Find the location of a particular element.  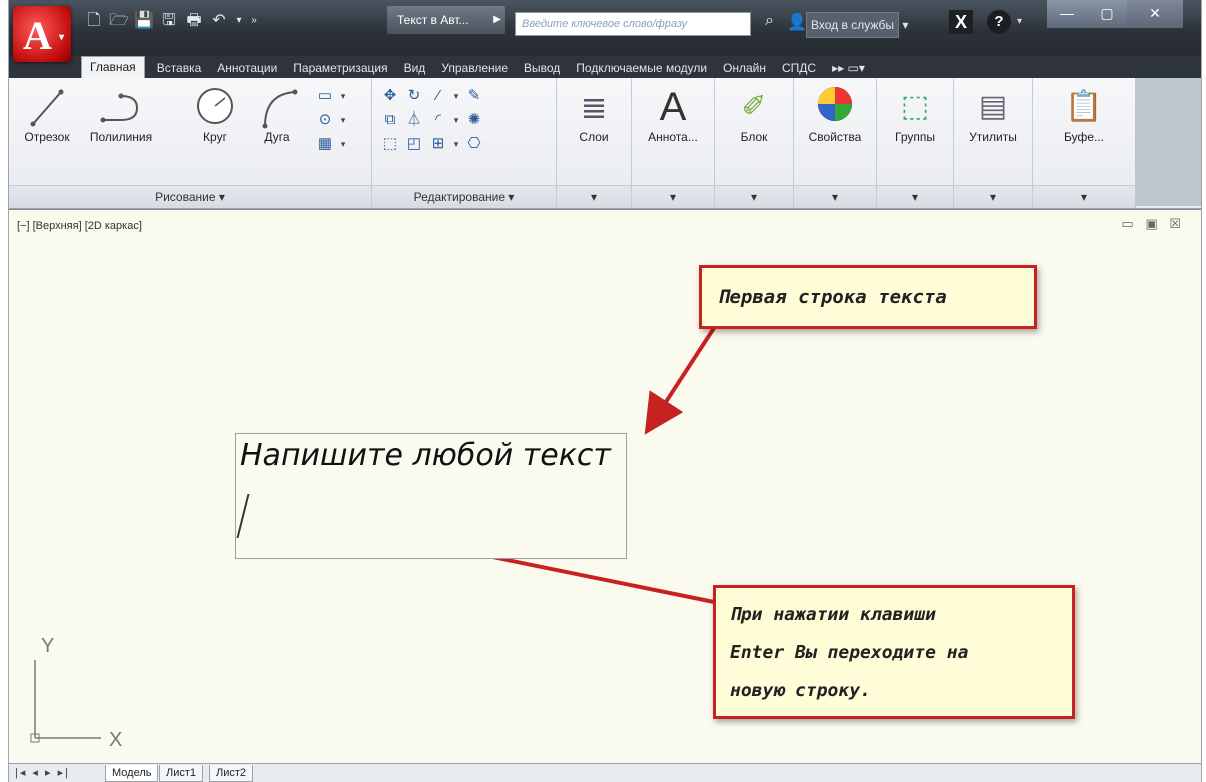

tab-spds: СПДС is located at coordinates (799, 68).